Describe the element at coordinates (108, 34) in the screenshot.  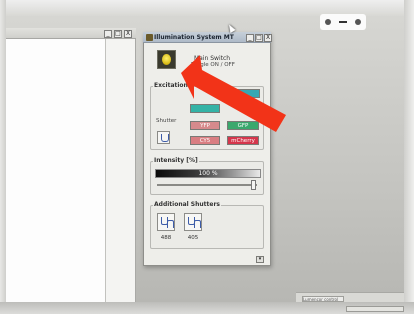
I see `bg-minimize-button: _` at that location.